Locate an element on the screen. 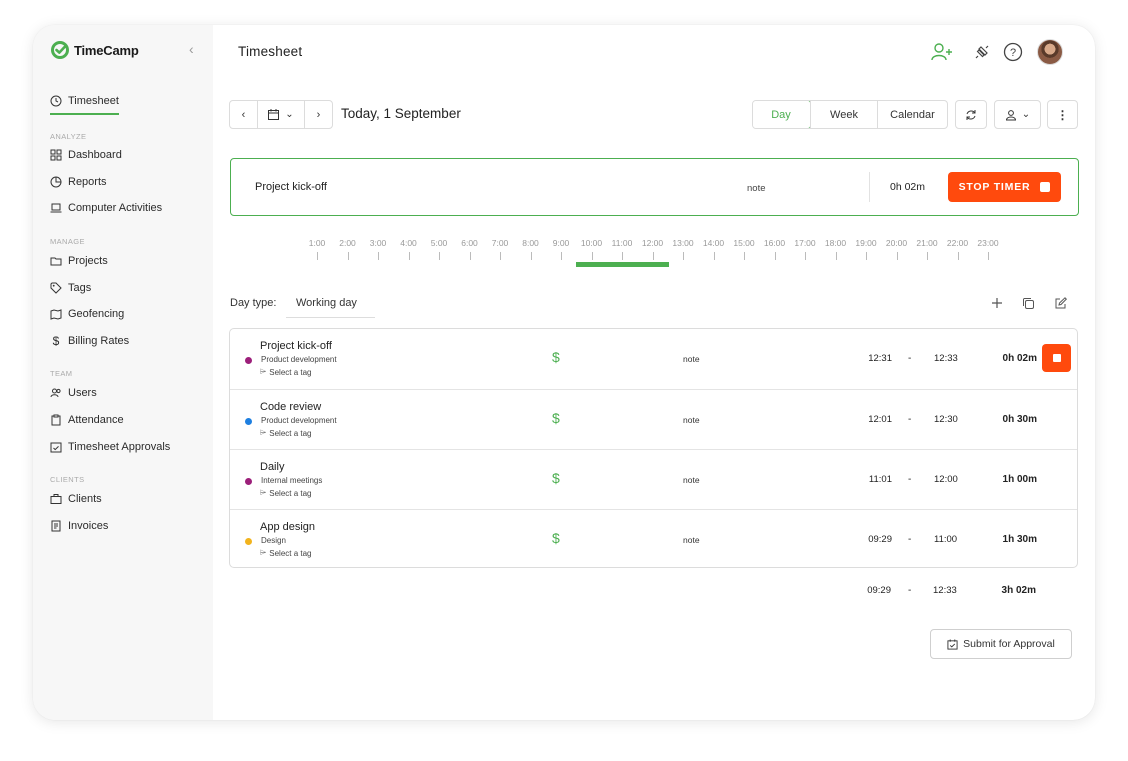  entry-start-time: 09:29 is located at coordinates (871, 539).